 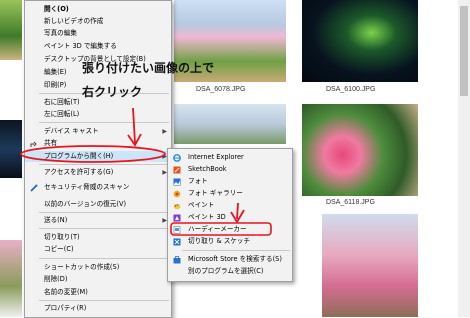 What do you see at coordinates (98, 220) in the screenshot?
I see `menu-item-send-to: 送る(N) ▶` at bounding box center [98, 220].